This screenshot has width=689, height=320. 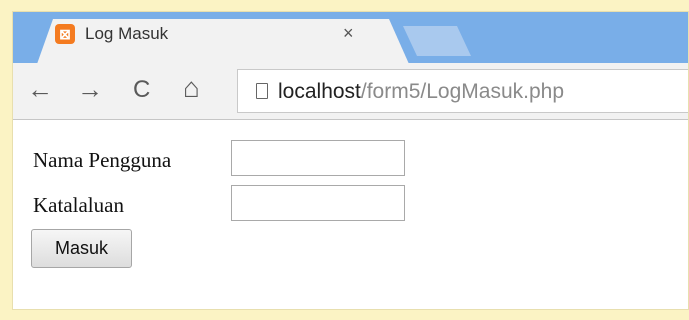 What do you see at coordinates (90, 89) in the screenshot?
I see `forward-icon: →` at bounding box center [90, 89].